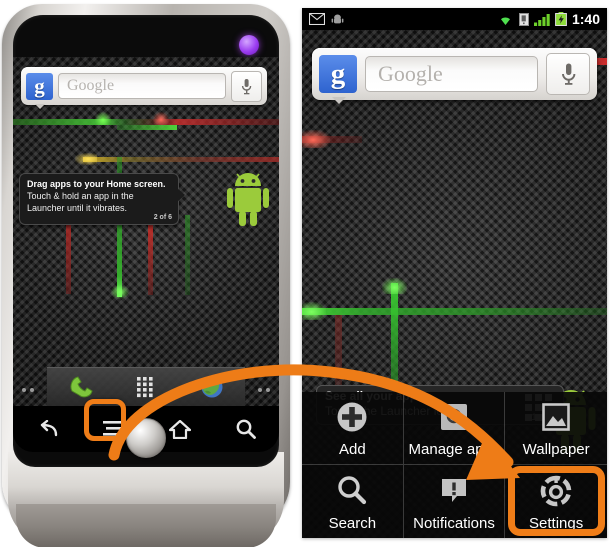 This screenshot has width=610, height=547. I want to click on launcher-grid-icon, so click(147, 387).